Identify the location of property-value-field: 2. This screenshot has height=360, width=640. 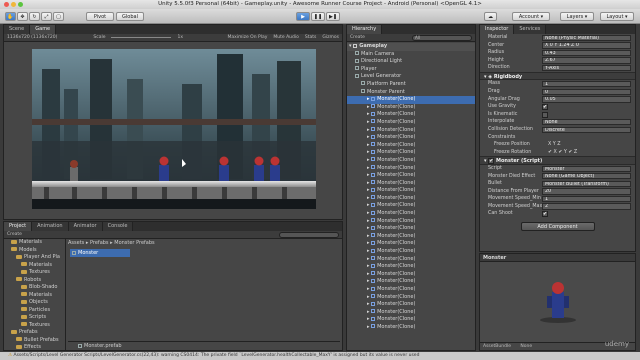
(586, 206).